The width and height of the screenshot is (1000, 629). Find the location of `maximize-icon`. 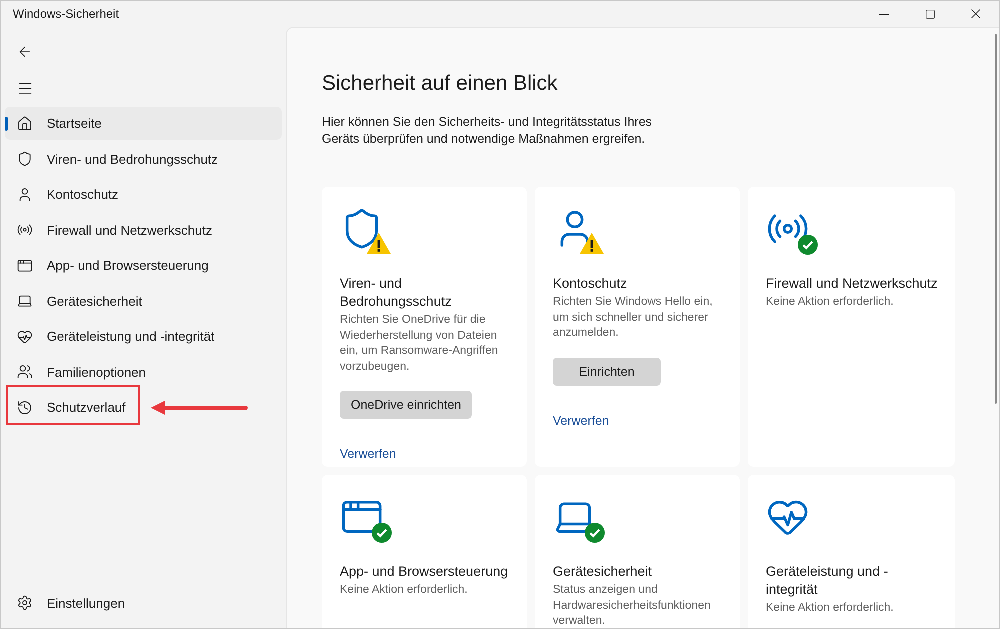

maximize-icon is located at coordinates (930, 14).